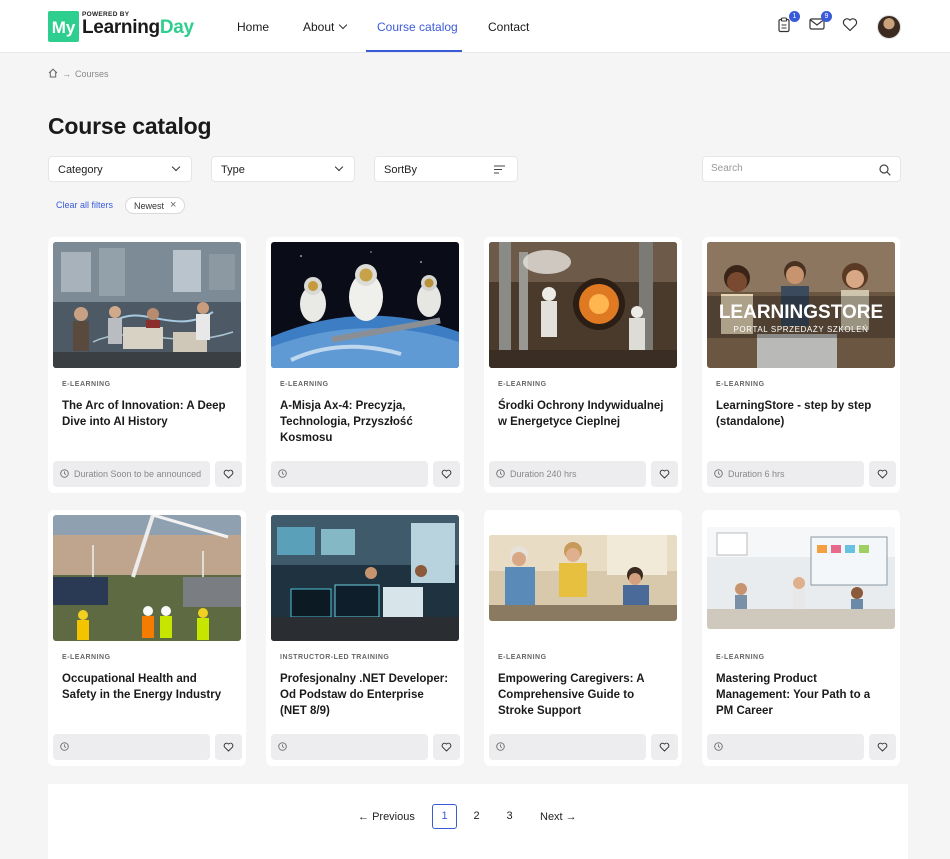  I want to click on logo: My POWERED BY LearningDay, so click(121, 27).